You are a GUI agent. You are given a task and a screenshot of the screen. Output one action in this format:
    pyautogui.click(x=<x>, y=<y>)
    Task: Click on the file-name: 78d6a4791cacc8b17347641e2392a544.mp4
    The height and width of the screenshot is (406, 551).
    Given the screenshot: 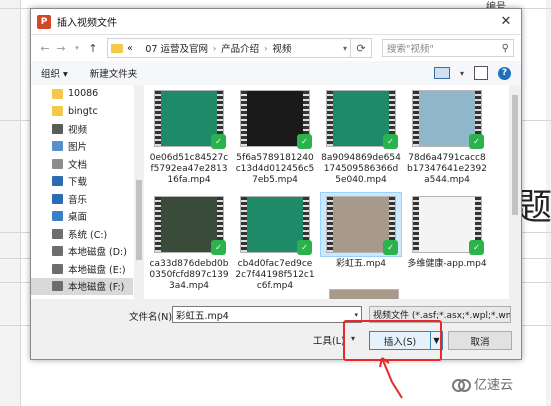 What is the action you would take?
    pyautogui.click(x=447, y=169)
    